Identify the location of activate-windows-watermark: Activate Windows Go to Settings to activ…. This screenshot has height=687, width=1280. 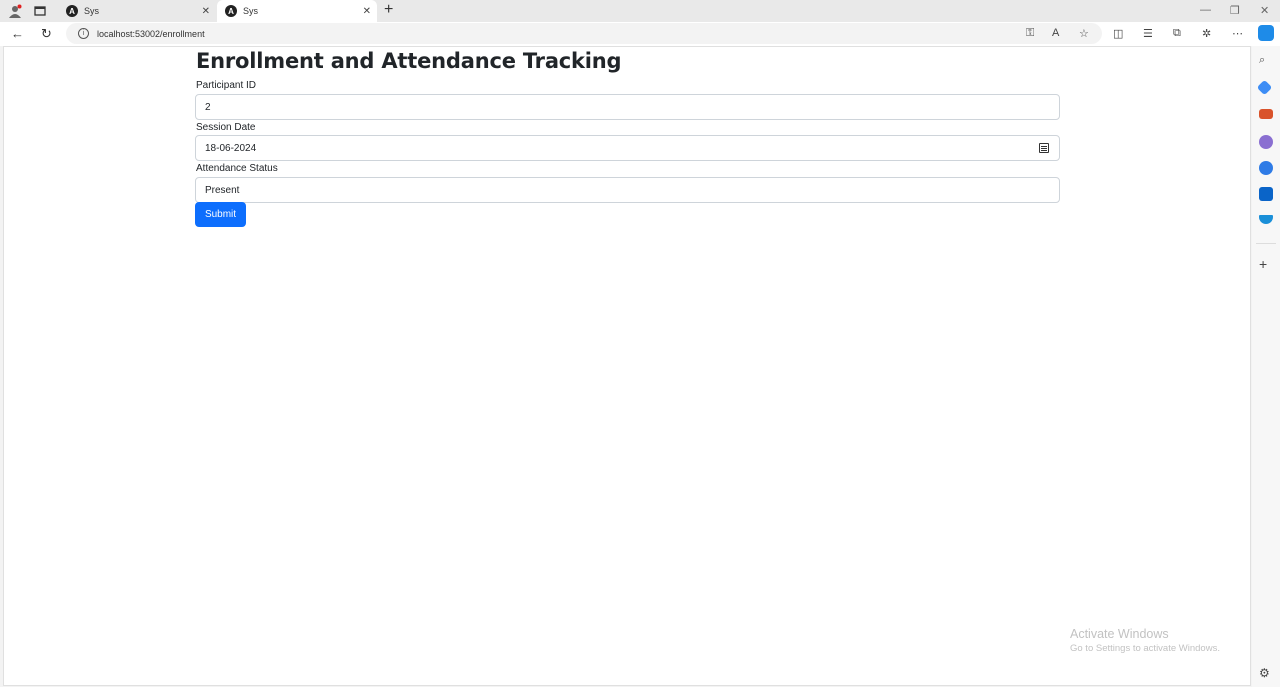
(1145, 640).